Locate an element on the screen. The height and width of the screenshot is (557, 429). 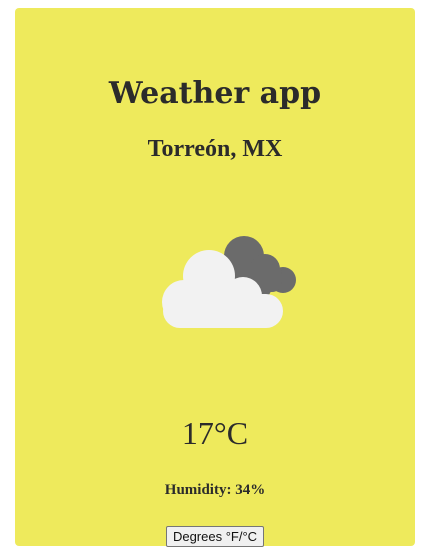
app-title: Weather app is located at coordinates (215, 93).